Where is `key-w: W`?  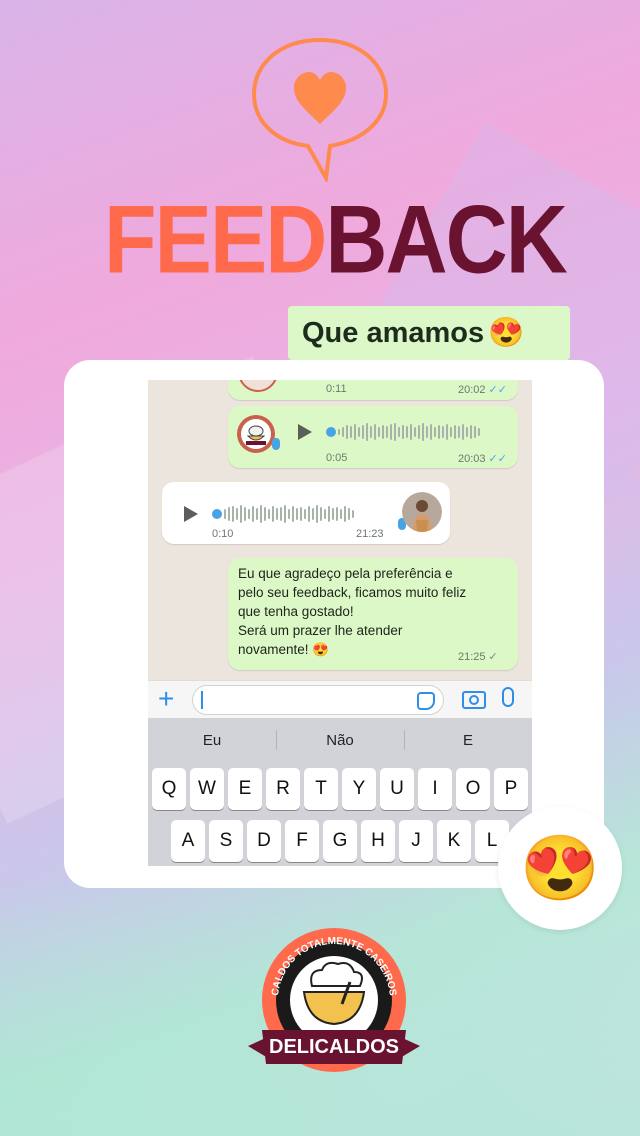 key-w: W is located at coordinates (207, 789).